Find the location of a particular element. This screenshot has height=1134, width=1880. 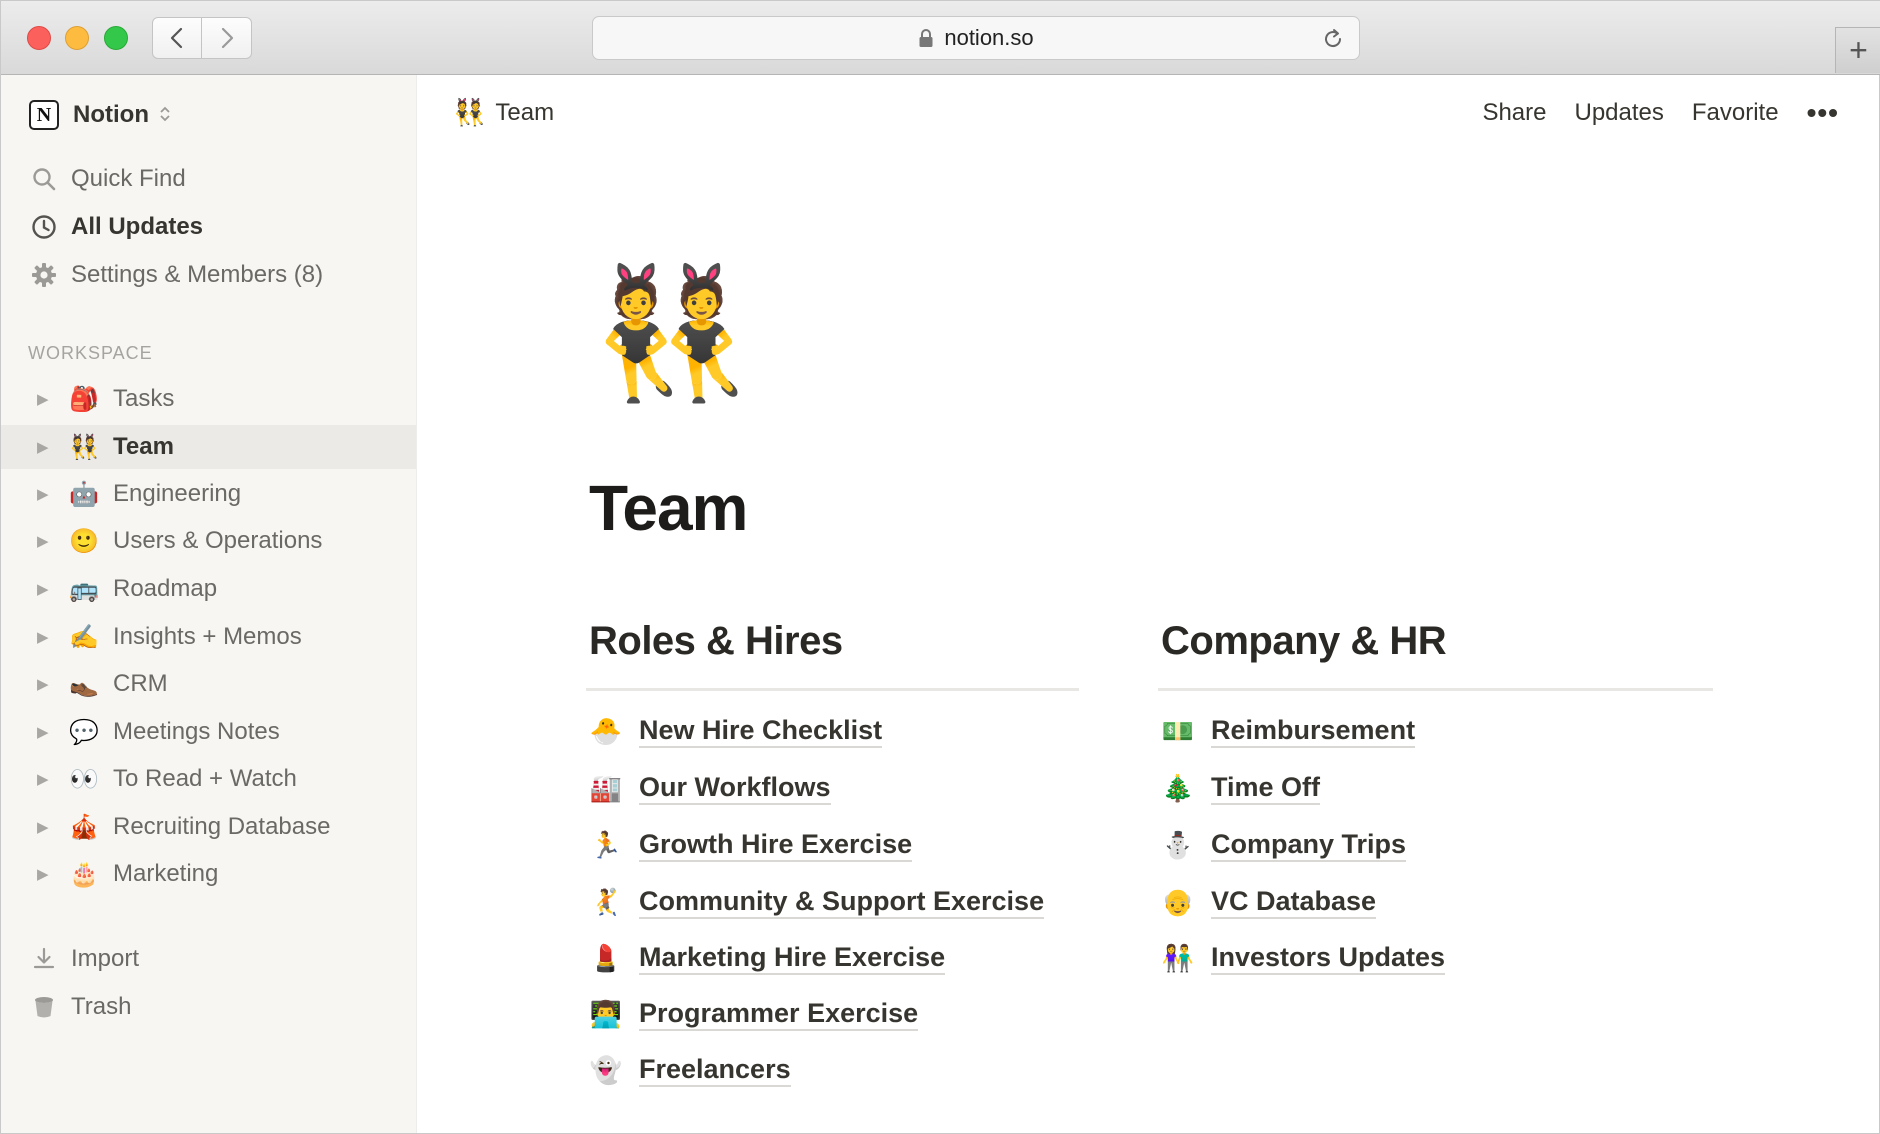

chevron-left-icon is located at coordinates (176, 38).